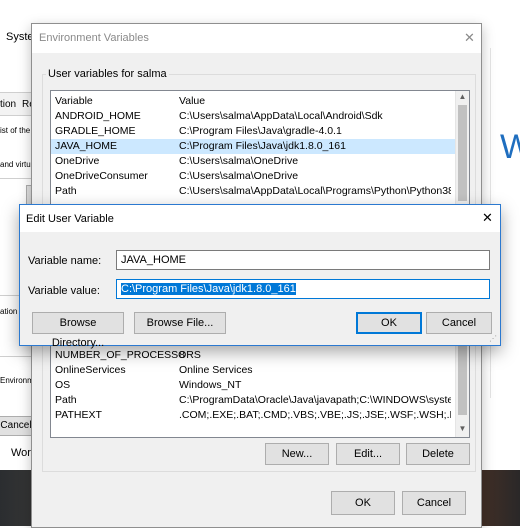 This screenshot has height=528, width=520. I want to click on variable-name: GRADLE_HOME, so click(95, 131).